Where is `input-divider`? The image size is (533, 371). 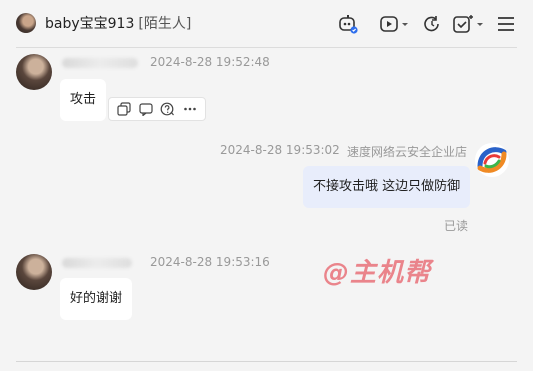
input-divider is located at coordinates (266, 361).